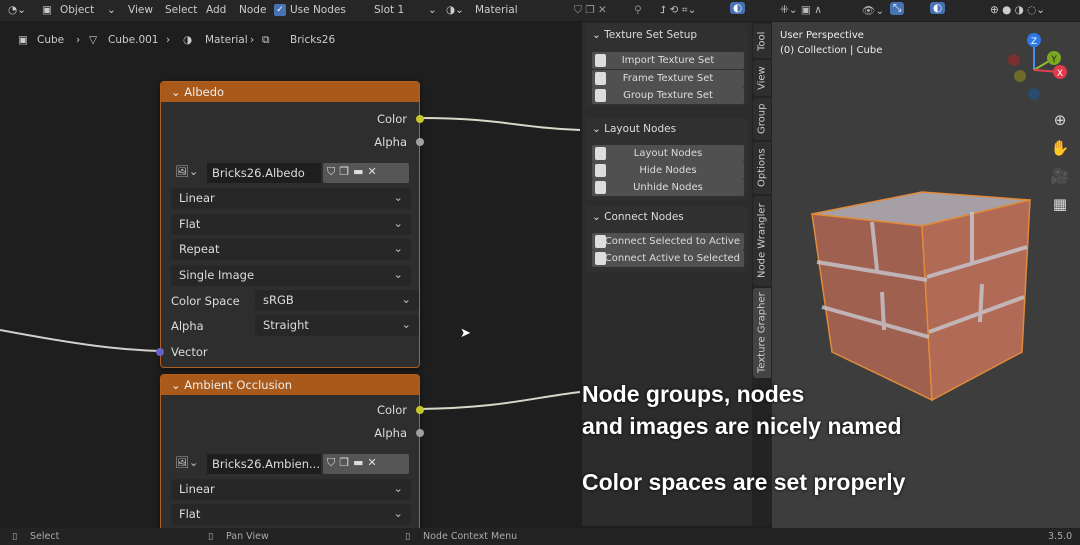 This screenshot has height=545, width=1080. I want to click on connect-active-to-selected-button: Connect Active to Selected, so click(668, 258).